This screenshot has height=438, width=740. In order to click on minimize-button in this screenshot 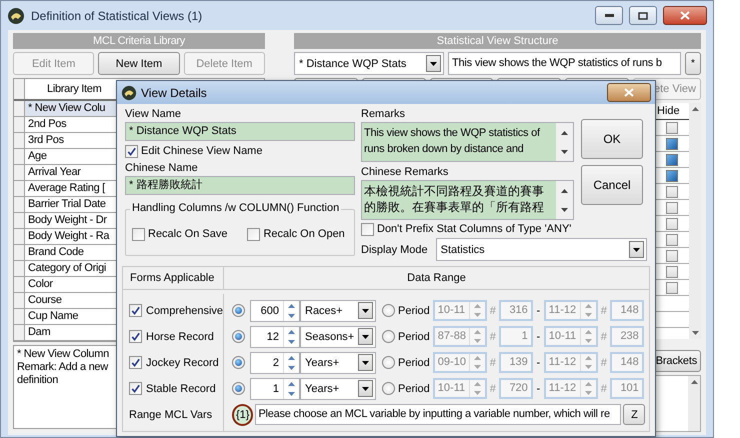, I will do `click(609, 15)`.